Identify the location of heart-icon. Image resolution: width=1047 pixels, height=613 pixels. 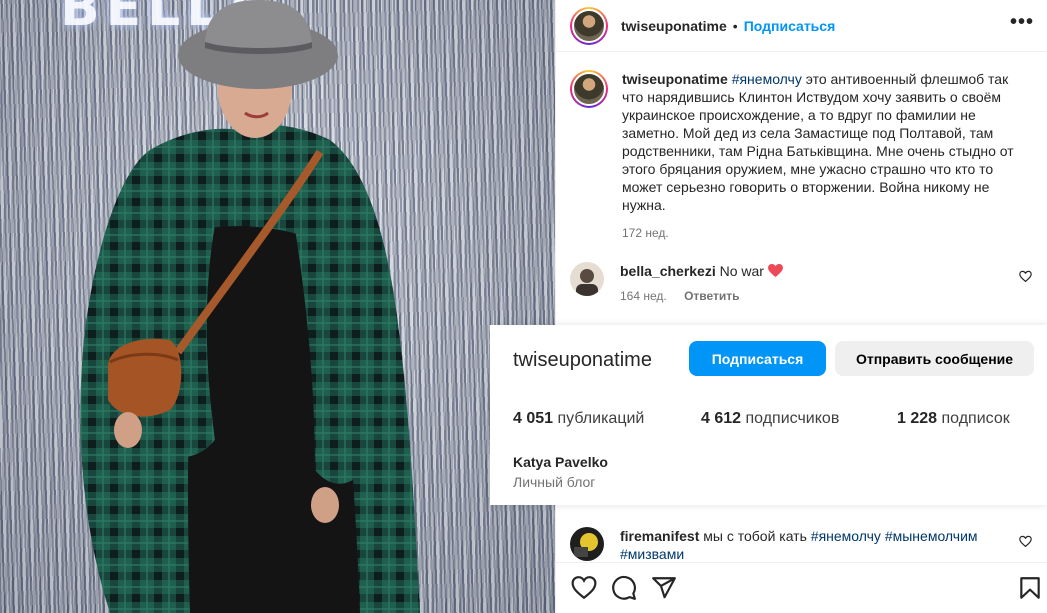
(584, 588).